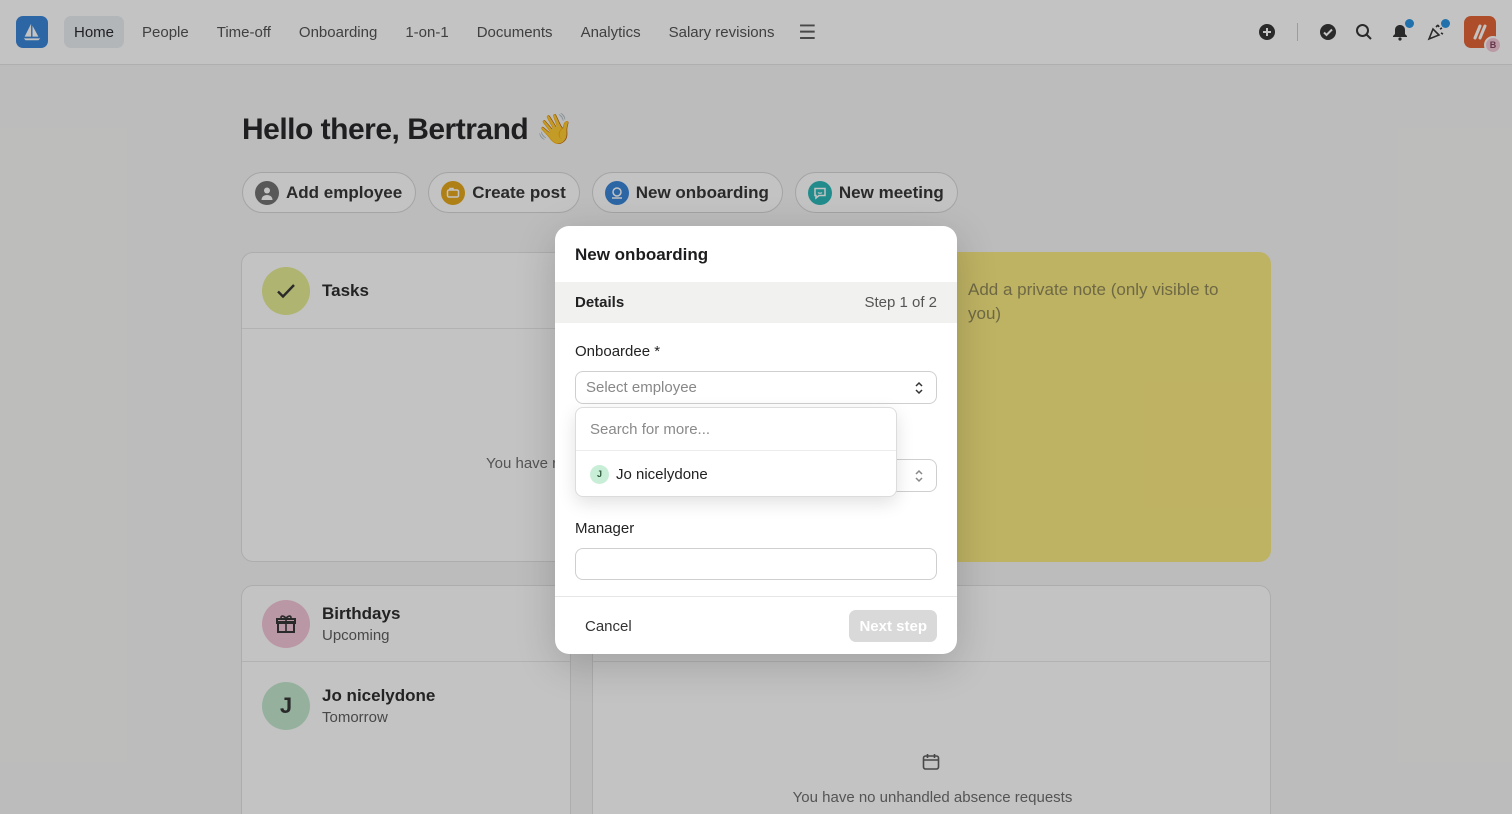 This screenshot has height=814, width=1512. Describe the element at coordinates (662, 474) in the screenshot. I see `option-name: Jo nicelydone` at that location.